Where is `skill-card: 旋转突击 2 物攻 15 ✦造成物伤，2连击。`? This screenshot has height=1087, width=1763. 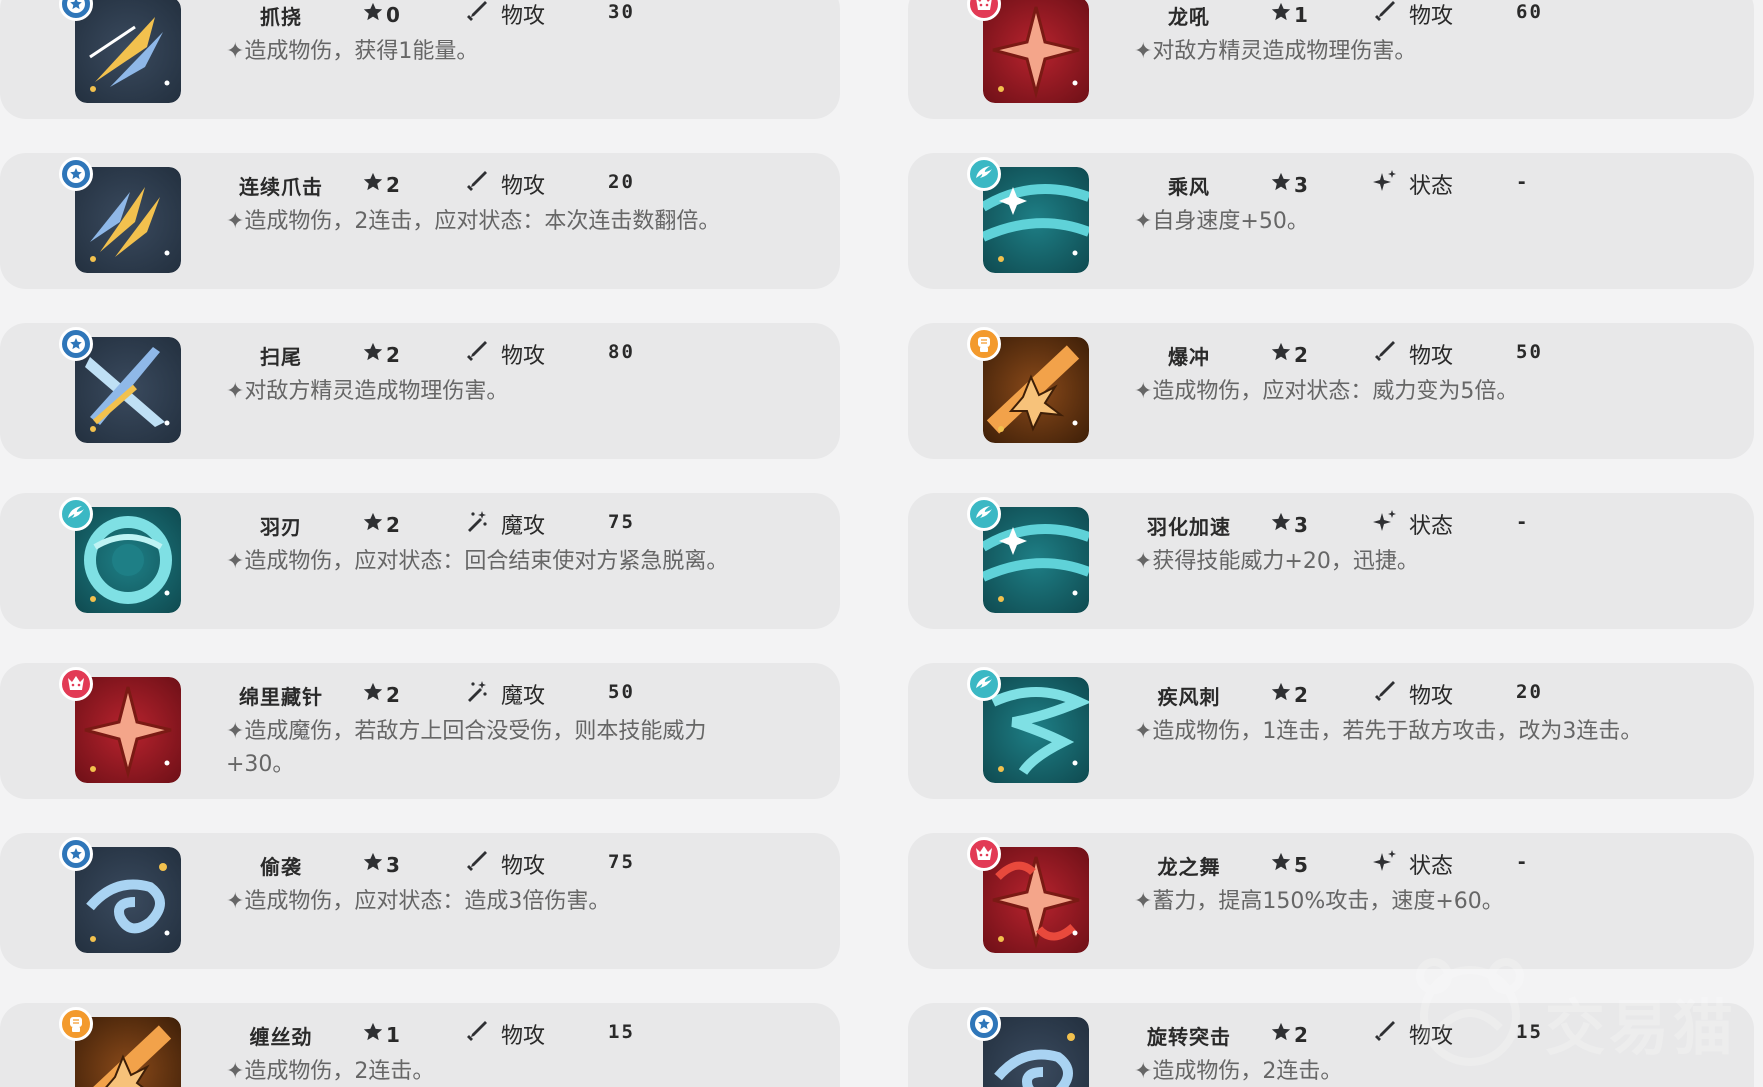 skill-card: 旋转突击 2 物攻 15 ✦造成物伤，2连击。 is located at coordinates (1331, 1045).